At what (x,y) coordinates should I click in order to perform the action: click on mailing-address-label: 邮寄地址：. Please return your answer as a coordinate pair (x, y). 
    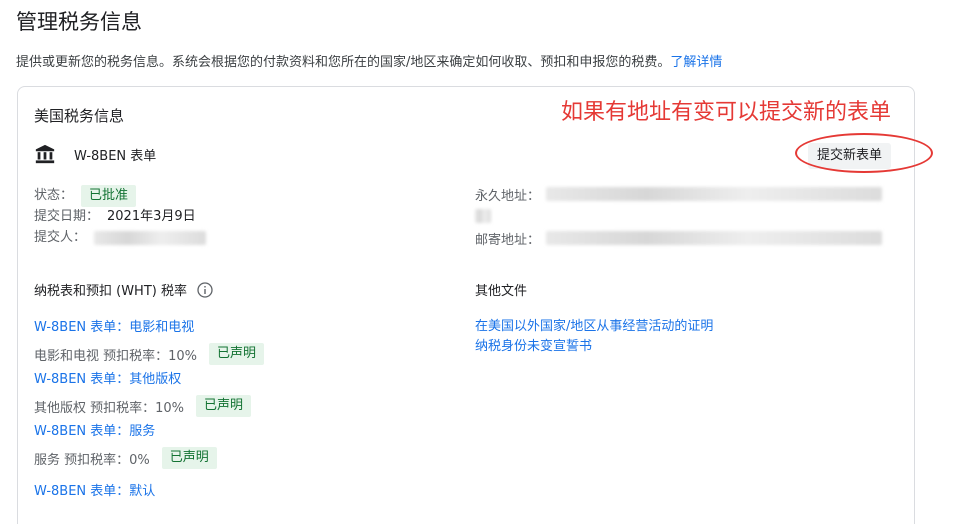
    Looking at the image, I should click on (508, 240).